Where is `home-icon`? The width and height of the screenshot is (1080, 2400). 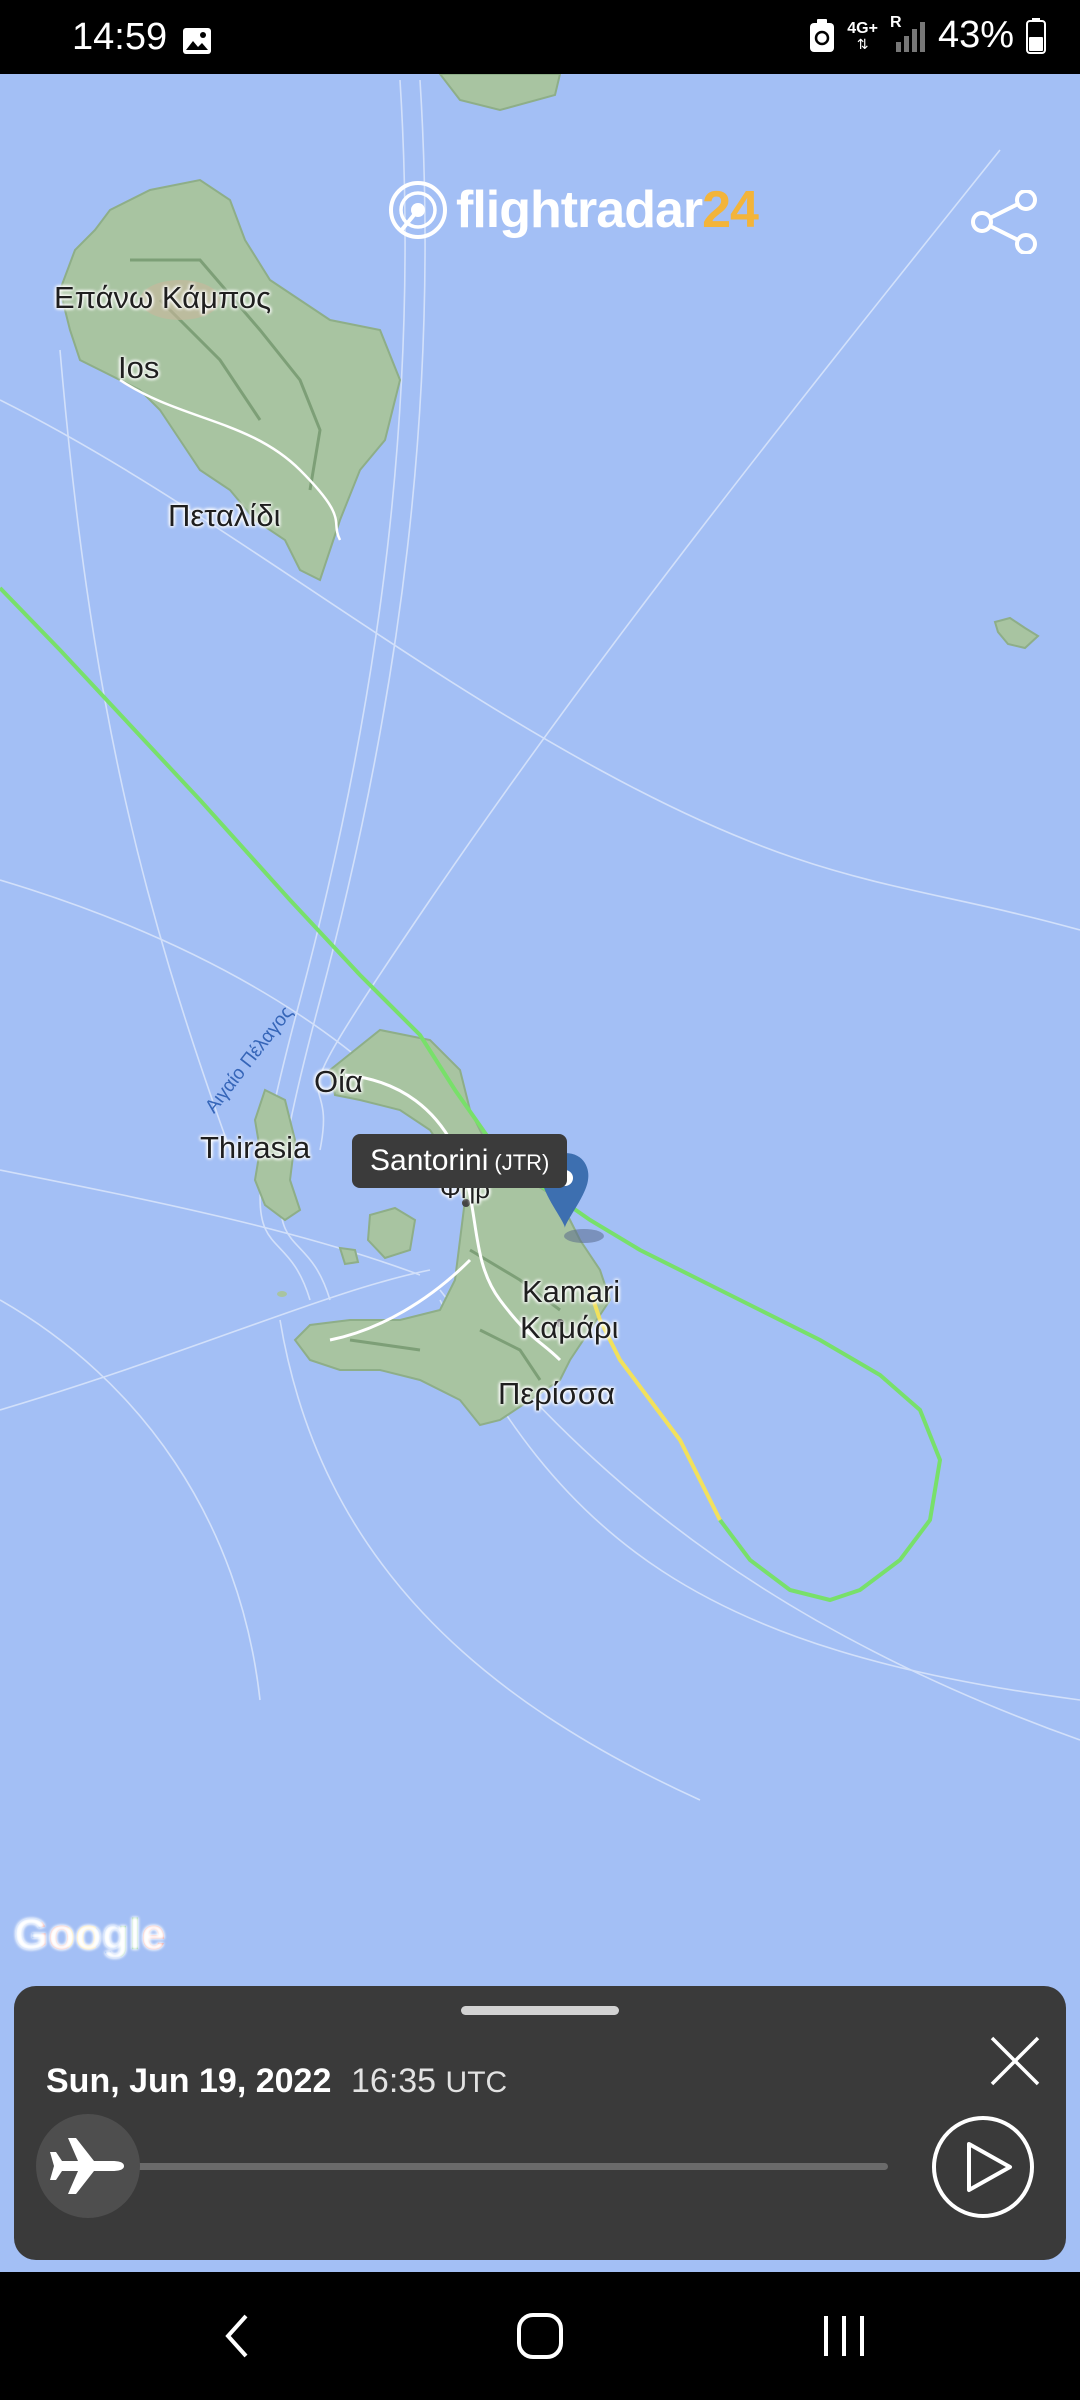 home-icon is located at coordinates (540, 2336).